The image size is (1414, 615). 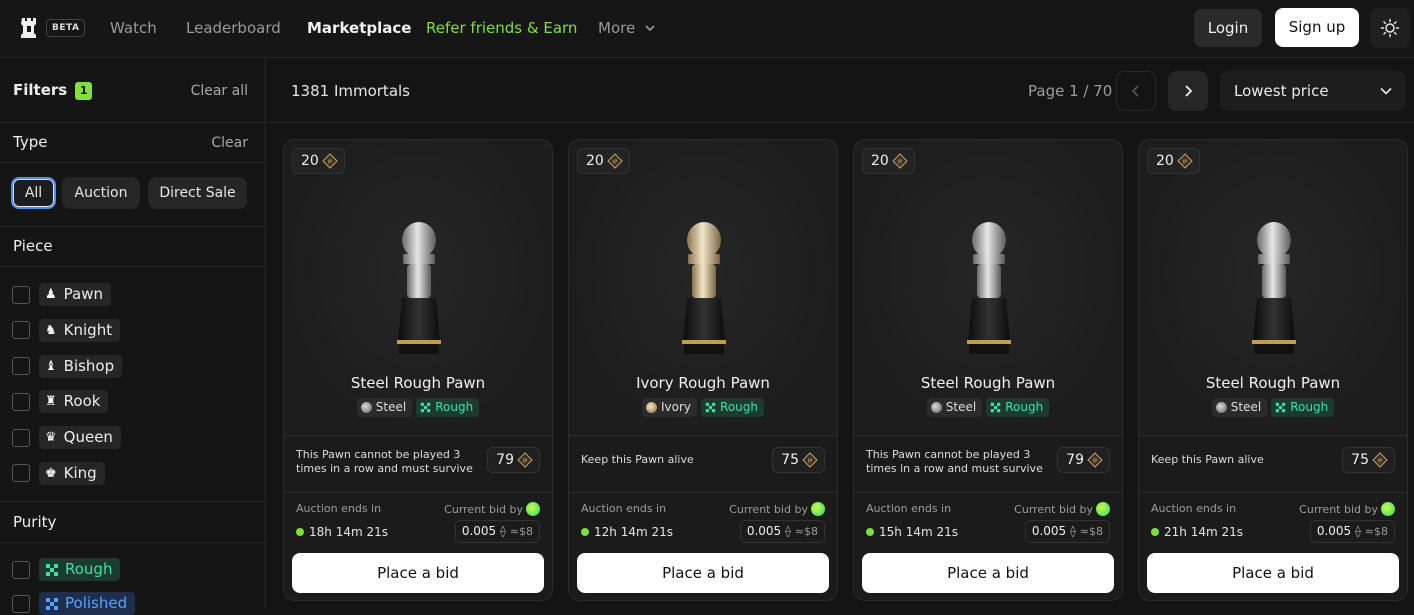 What do you see at coordinates (83, 294) in the screenshot?
I see `pawn-label: Pawn` at bounding box center [83, 294].